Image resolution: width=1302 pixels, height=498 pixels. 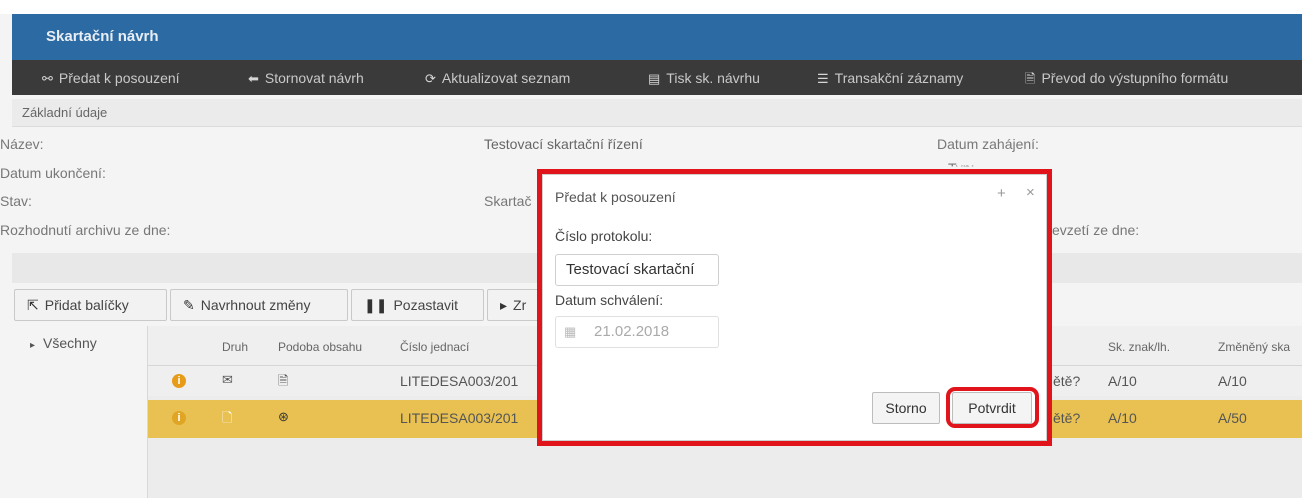 I want to click on propose-changes-button: ✎ Navrhnout změny, so click(x=259, y=305).